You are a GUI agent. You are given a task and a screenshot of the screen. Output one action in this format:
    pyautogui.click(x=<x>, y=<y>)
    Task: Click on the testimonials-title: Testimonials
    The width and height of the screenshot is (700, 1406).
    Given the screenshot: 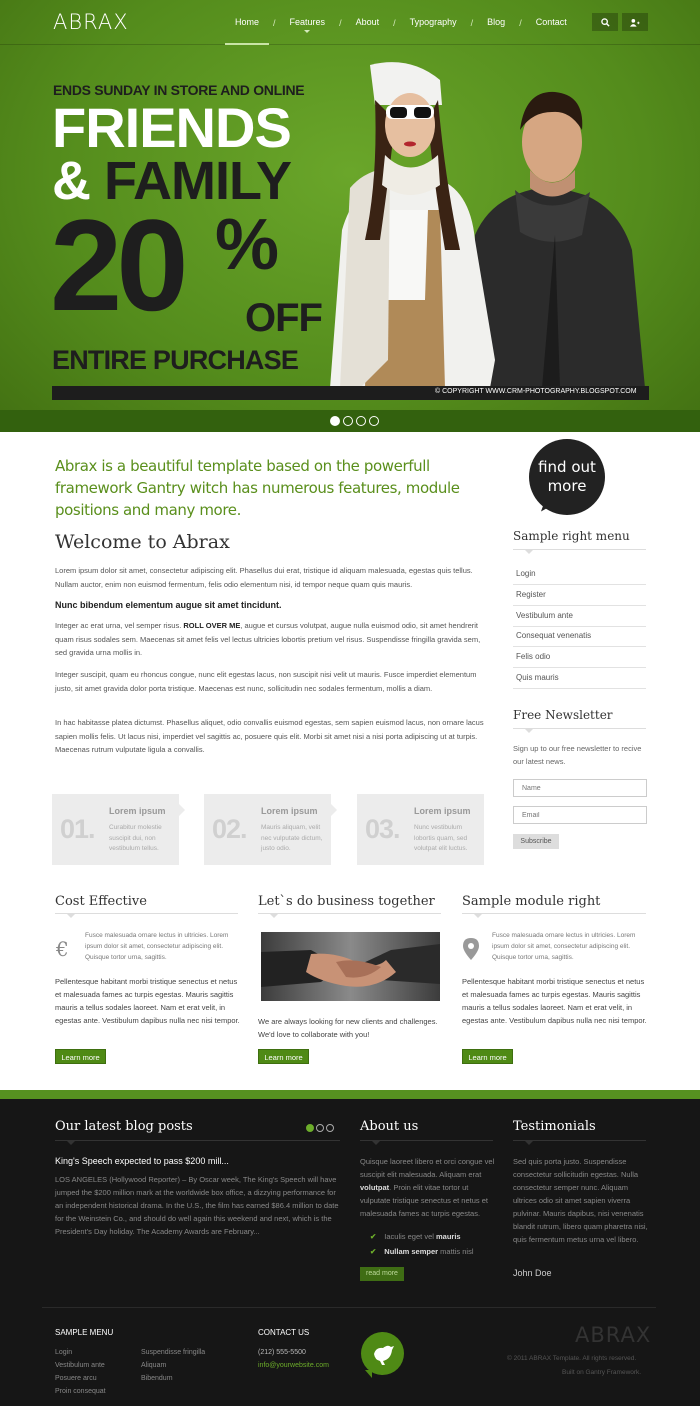 What is the action you would take?
    pyautogui.click(x=554, y=1126)
    